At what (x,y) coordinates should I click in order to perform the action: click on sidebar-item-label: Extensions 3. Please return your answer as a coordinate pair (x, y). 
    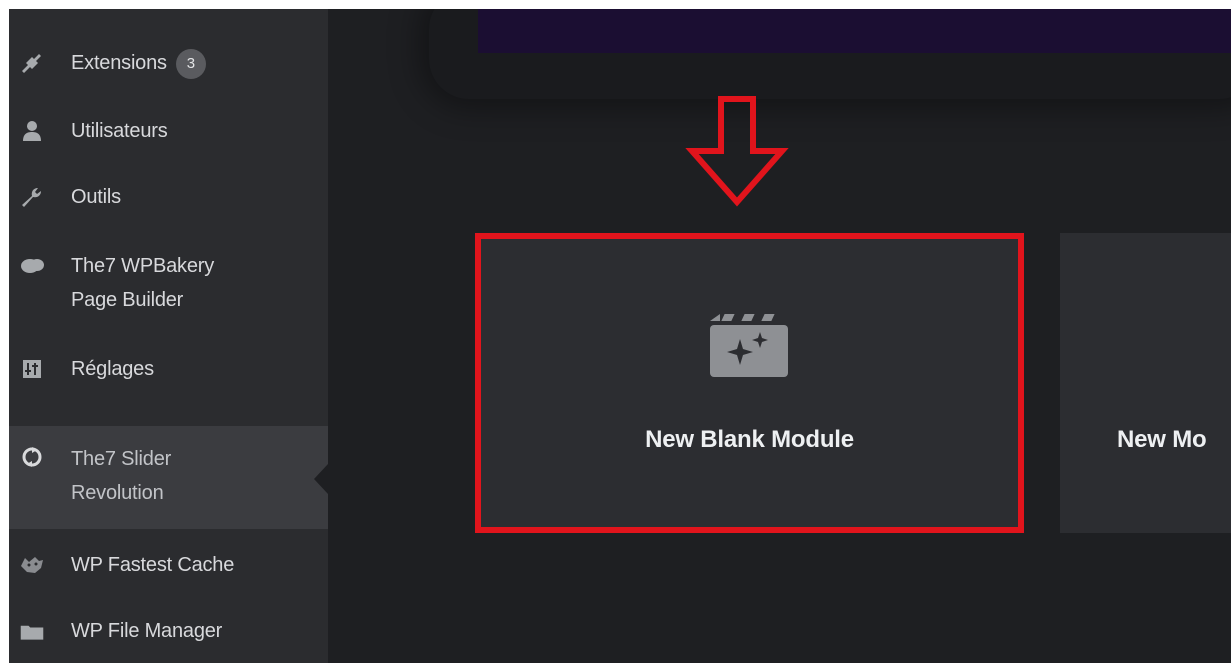
    Looking at the image, I should click on (138, 63).